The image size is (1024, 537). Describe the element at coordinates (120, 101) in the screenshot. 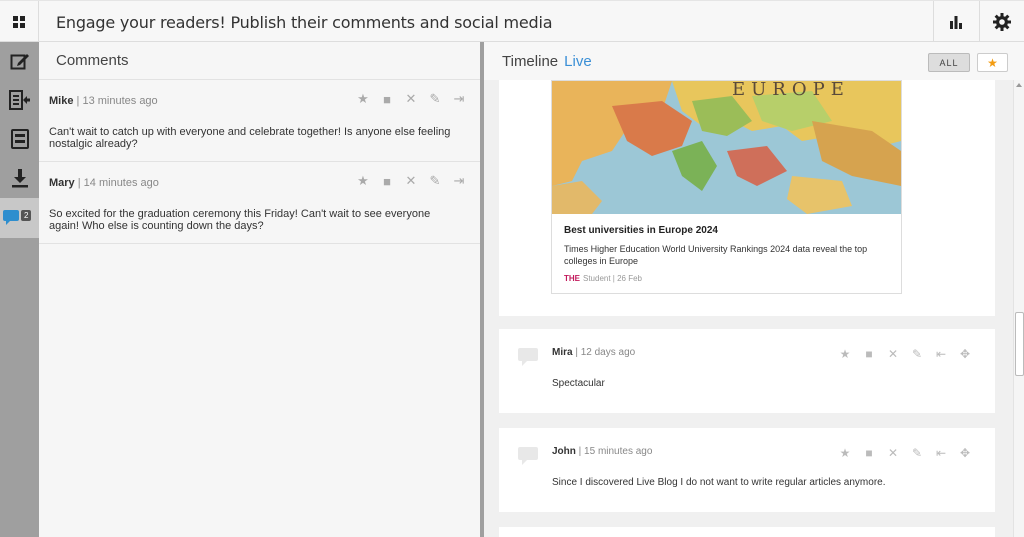

I see `comment-time: 13 minutes ago` at that location.